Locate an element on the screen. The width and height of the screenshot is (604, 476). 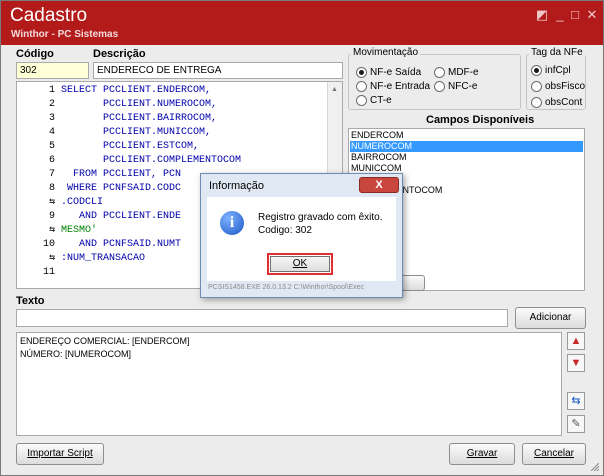
arrow-down-icon: ▼ is located at coordinates (576, 363).